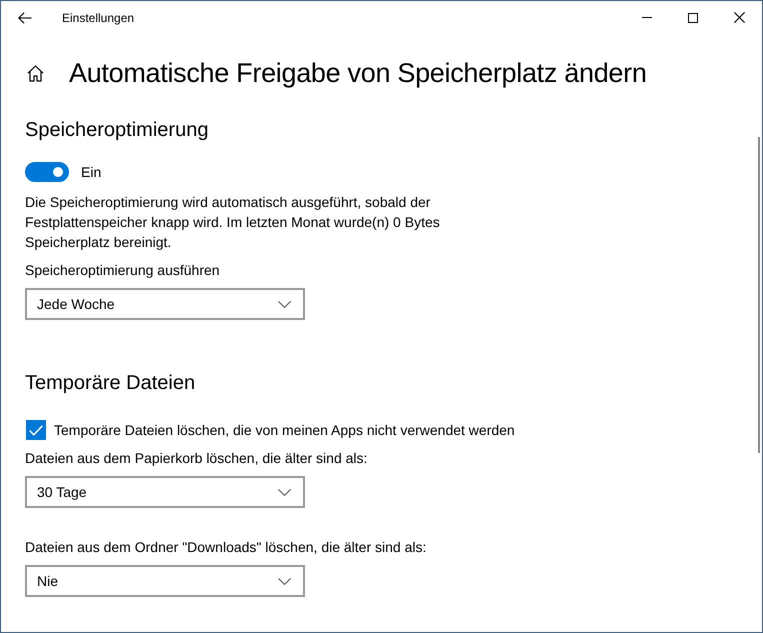 The image size is (763, 633). I want to click on toggle-switch, so click(47, 172).